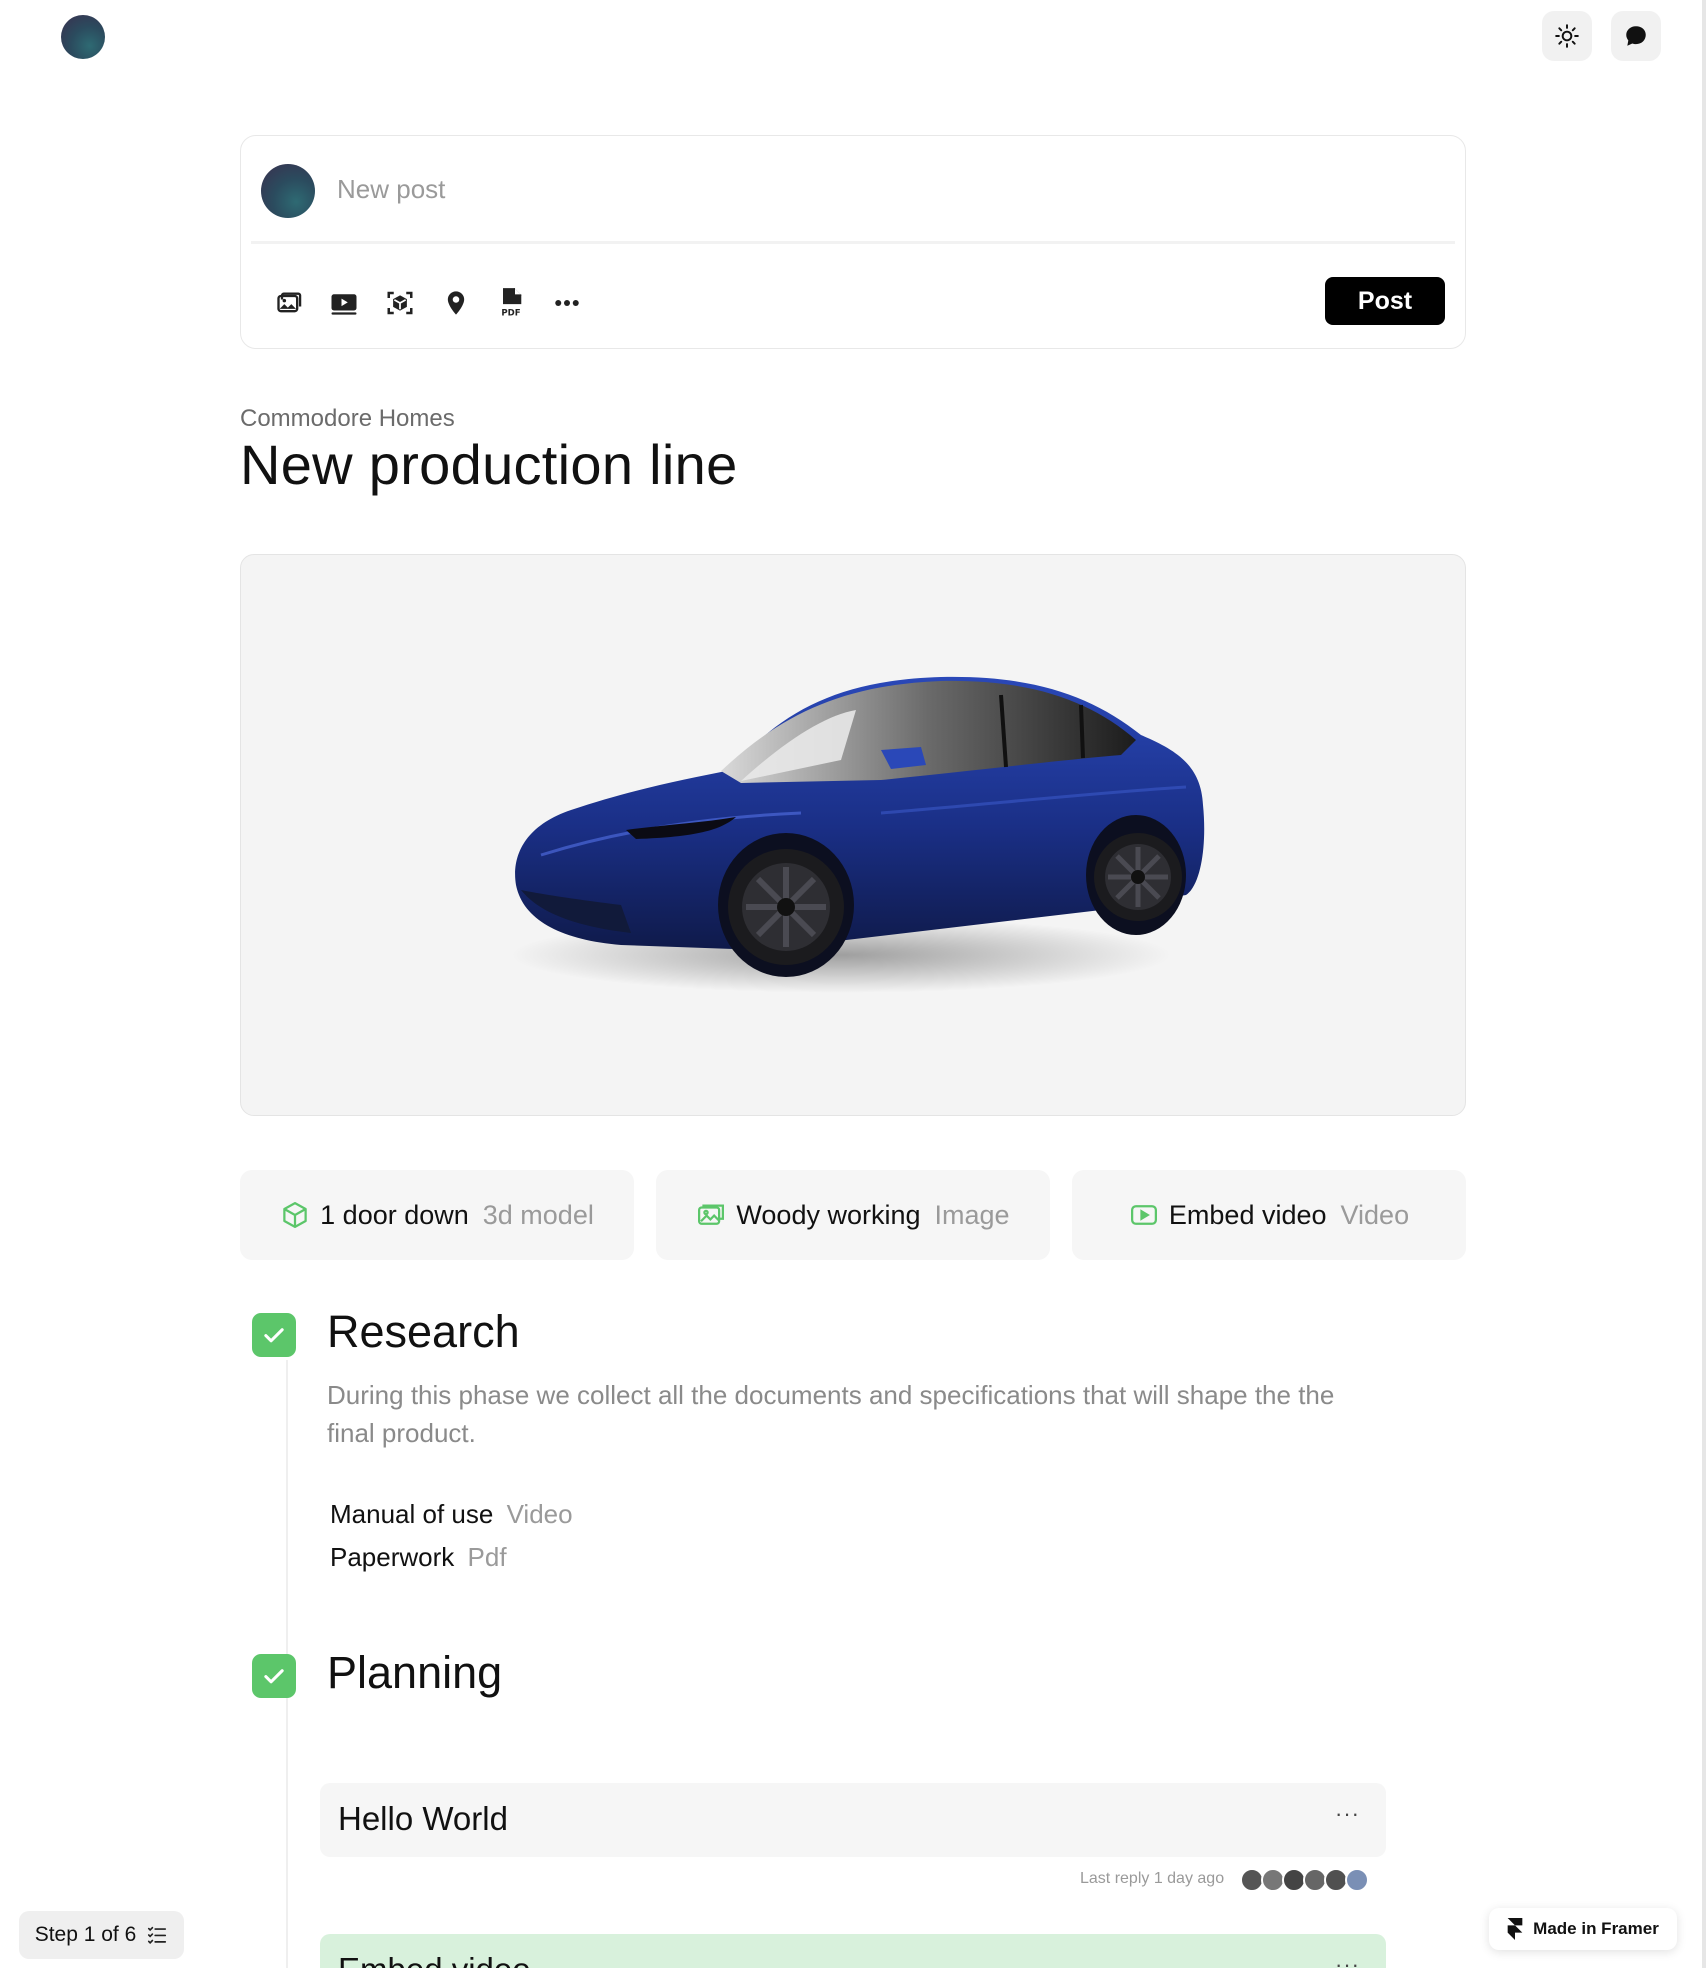  Describe the element at coordinates (489, 464) in the screenshot. I see `page-title: New production line` at that location.